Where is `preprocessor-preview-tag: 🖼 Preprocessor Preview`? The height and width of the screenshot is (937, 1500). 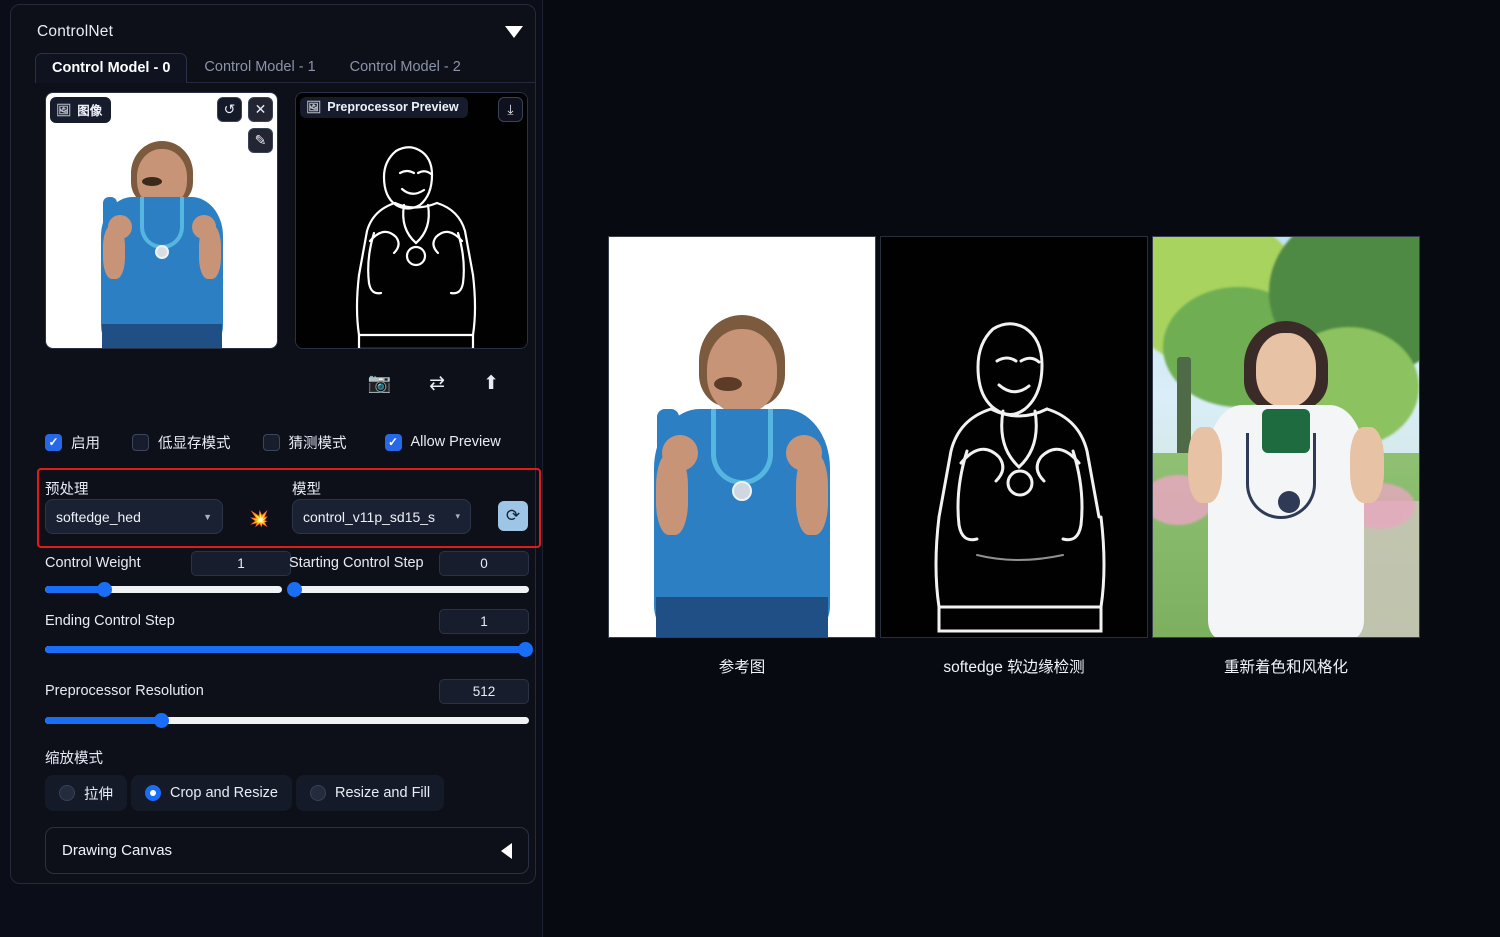 preprocessor-preview-tag: 🖼 Preprocessor Preview is located at coordinates (384, 107).